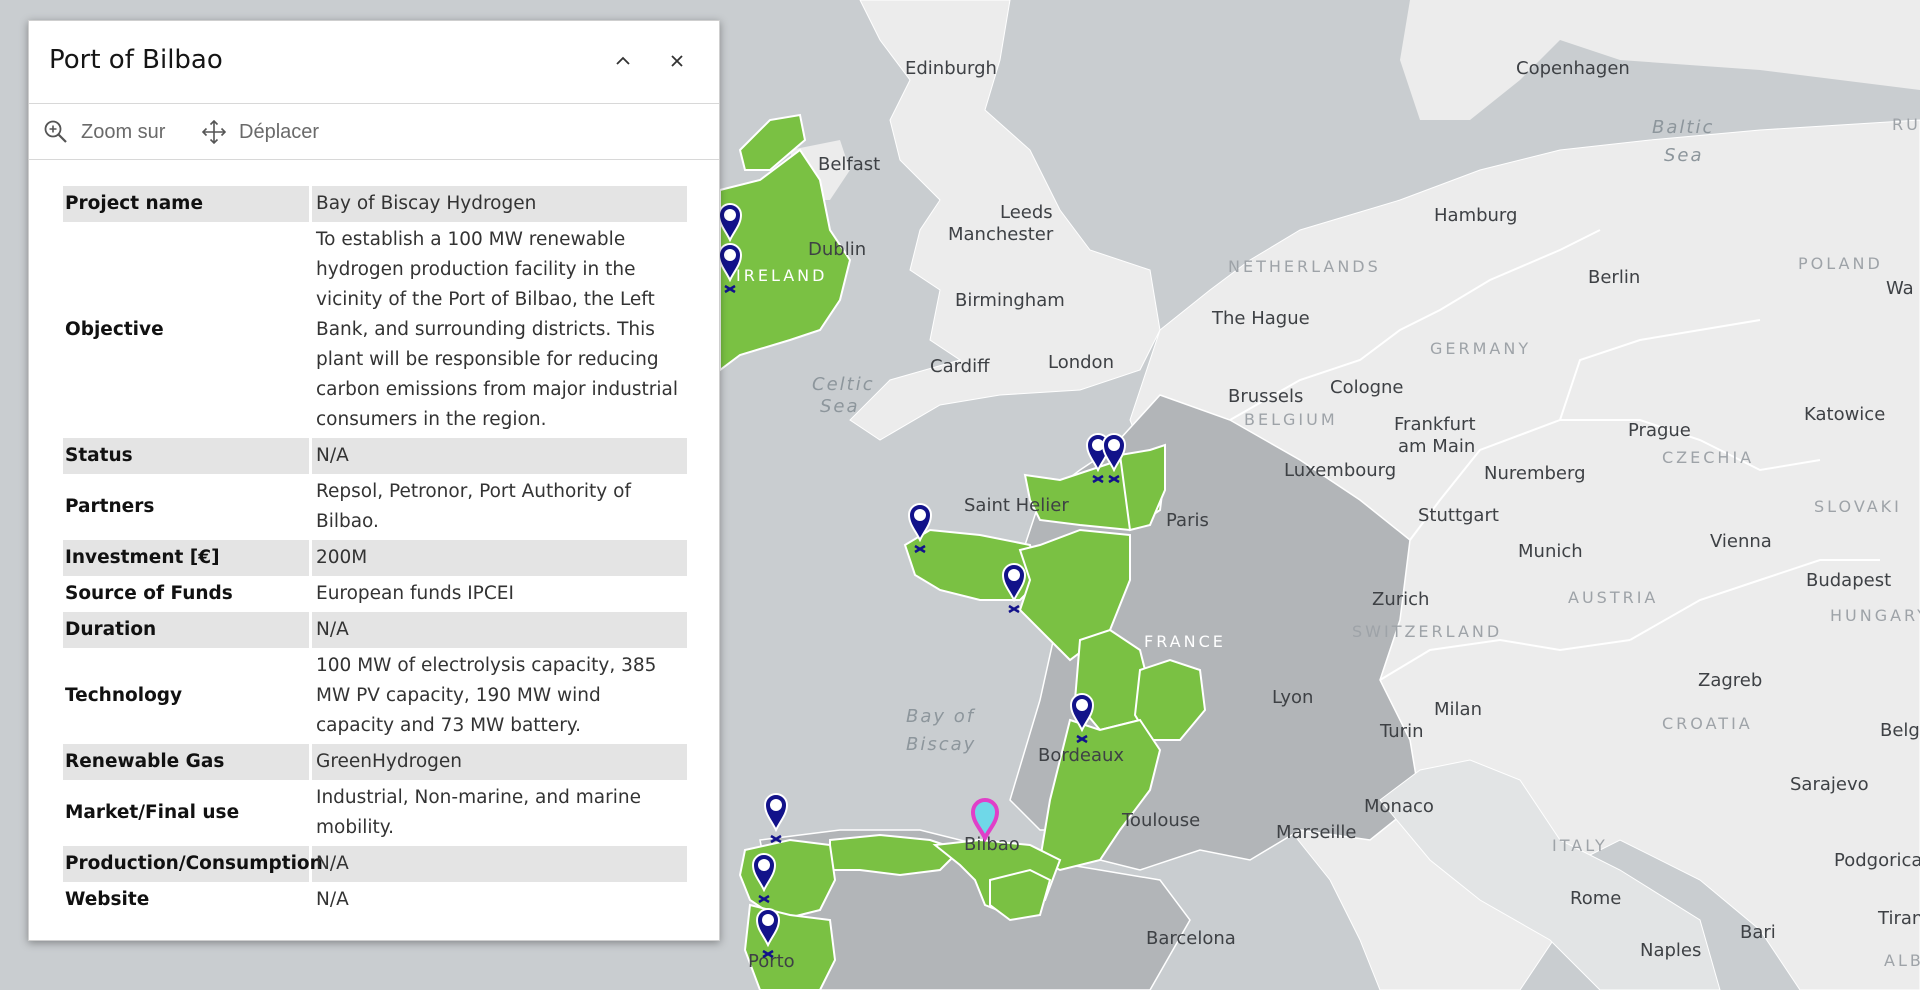  Describe the element at coordinates (1595, 898) in the screenshot. I see `city-label-rome: Rome` at that location.